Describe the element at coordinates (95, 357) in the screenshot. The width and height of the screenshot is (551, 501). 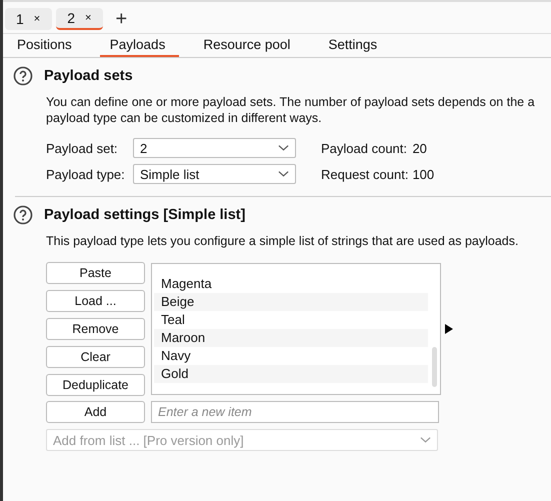
I see `list-action-button: Clear` at that location.